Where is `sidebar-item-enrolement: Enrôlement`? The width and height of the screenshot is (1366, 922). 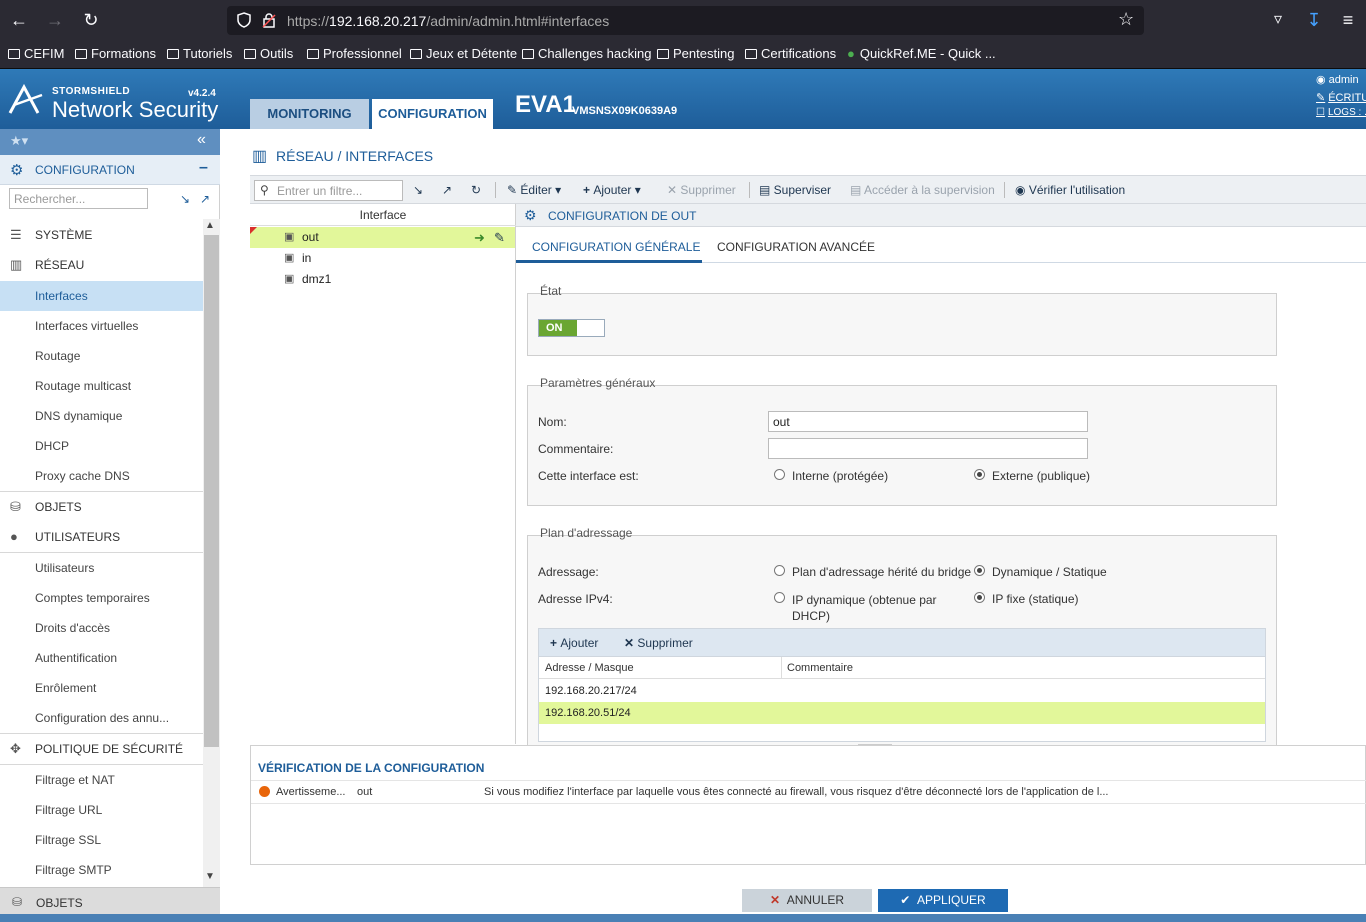 sidebar-item-enrolement: Enrôlement is located at coordinates (101, 688).